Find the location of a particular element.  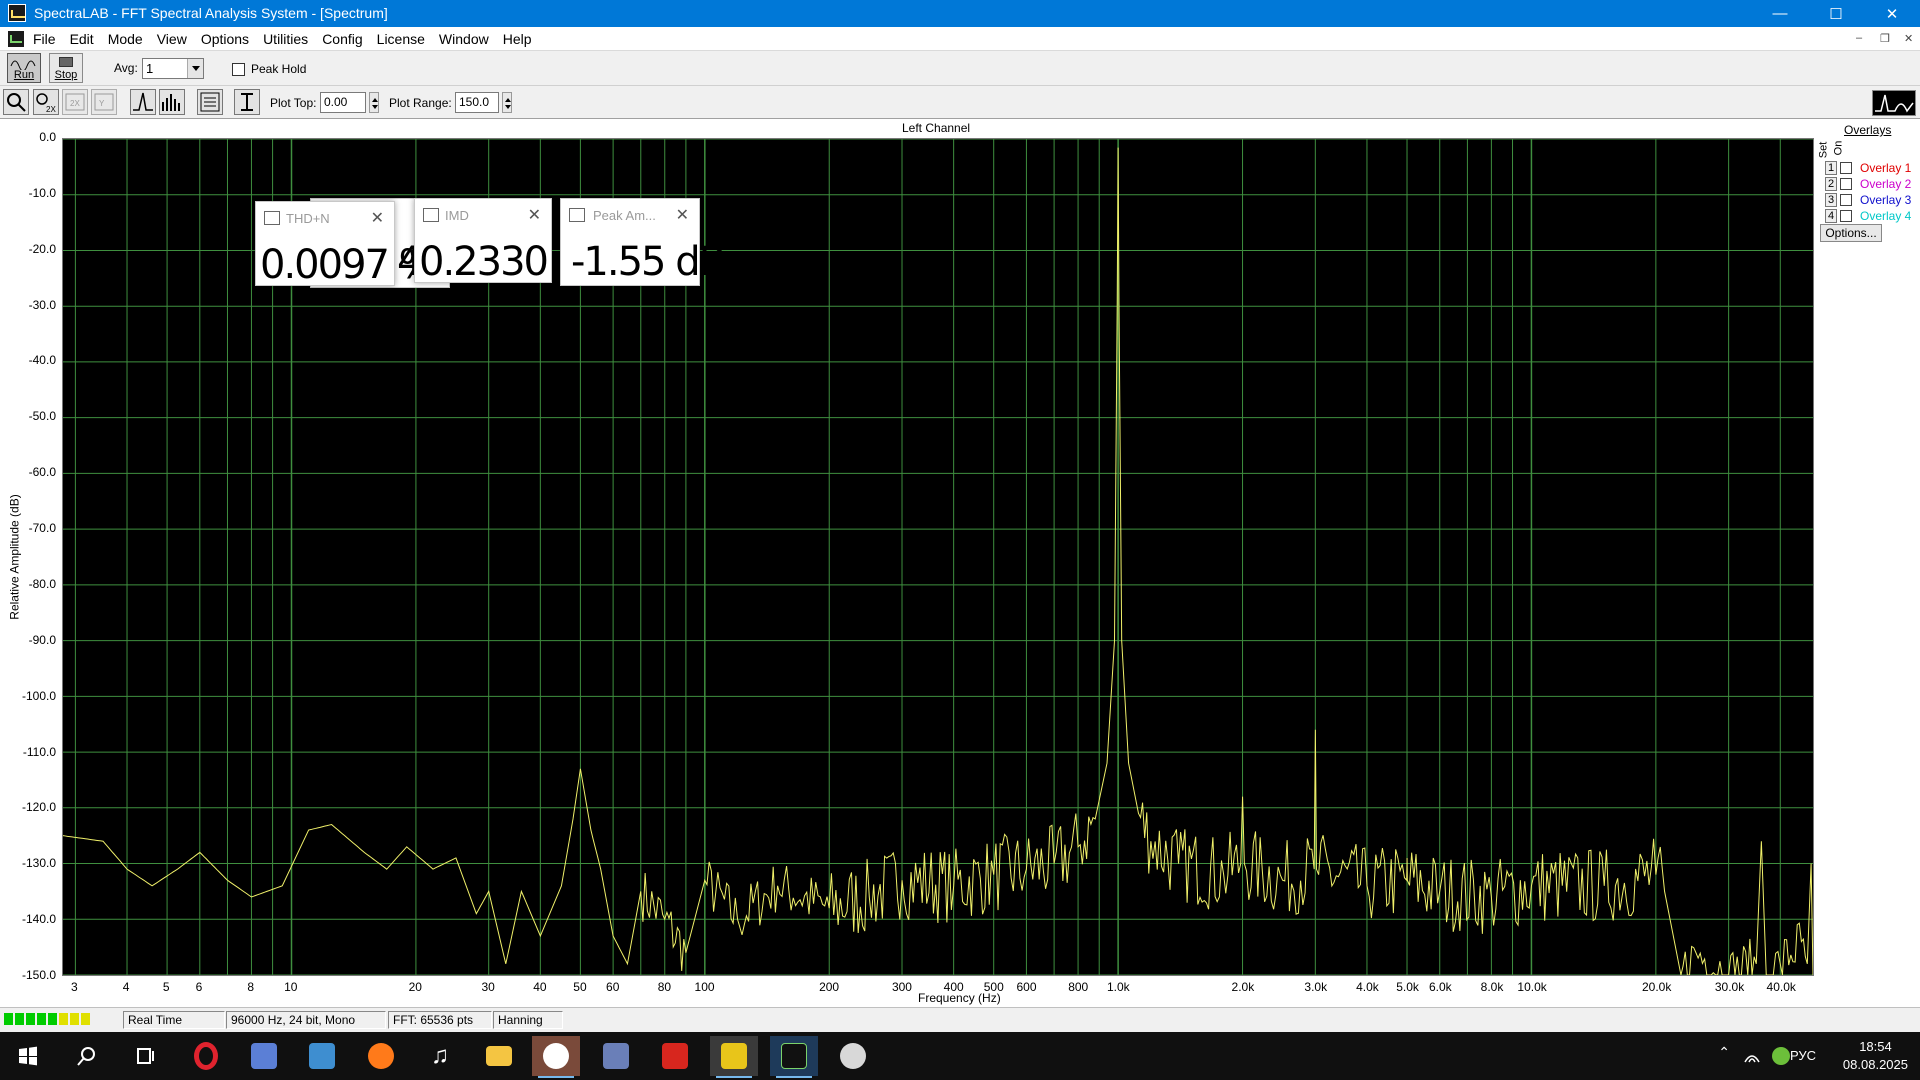

x-tick-label: 500 is located at coordinates (993, 987).